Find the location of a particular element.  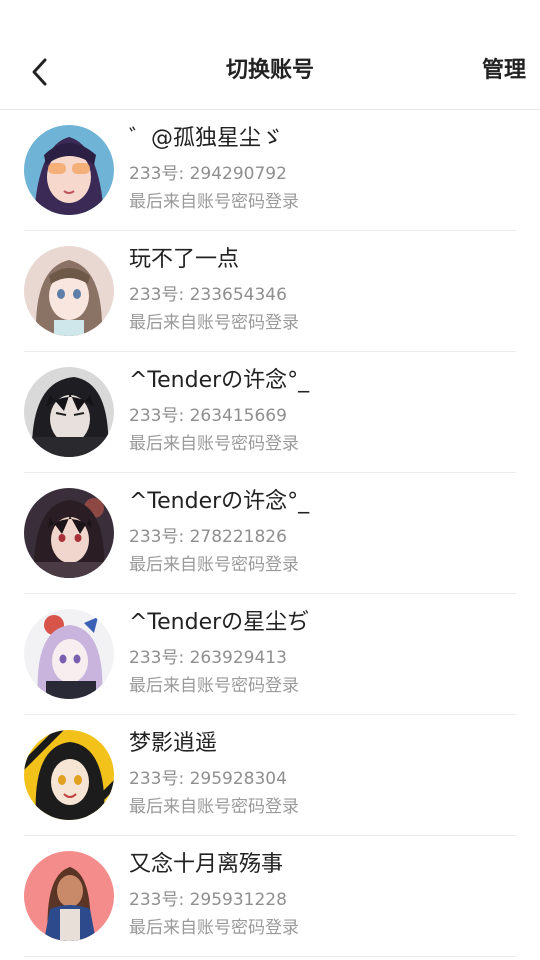

top-bar: 切换账号 管理 is located at coordinates (270, 55).